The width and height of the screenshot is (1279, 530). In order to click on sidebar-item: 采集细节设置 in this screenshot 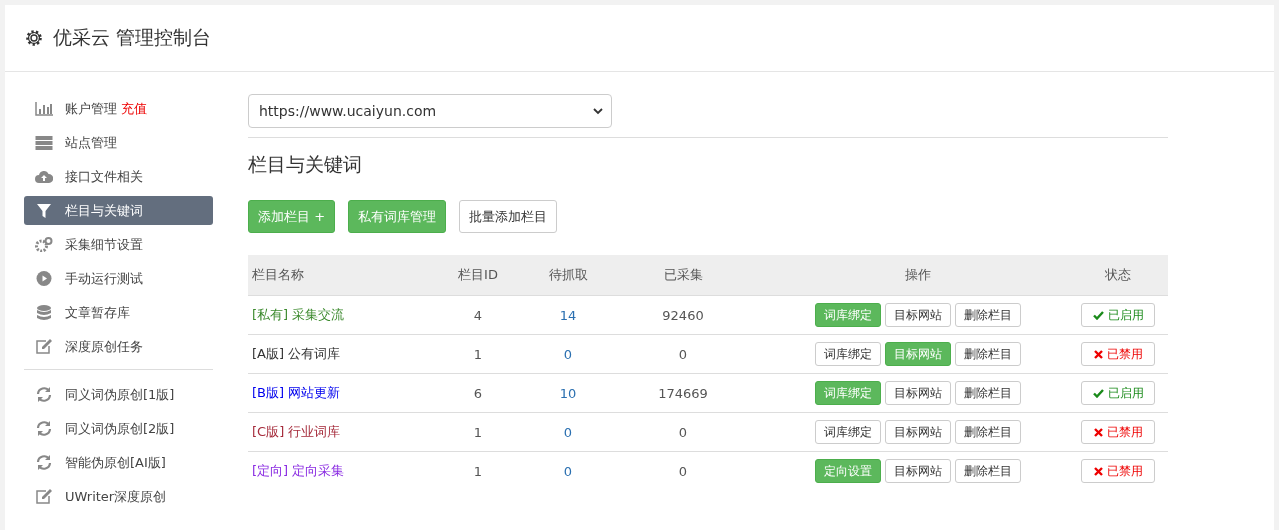, I will do `click(118, 244)`.